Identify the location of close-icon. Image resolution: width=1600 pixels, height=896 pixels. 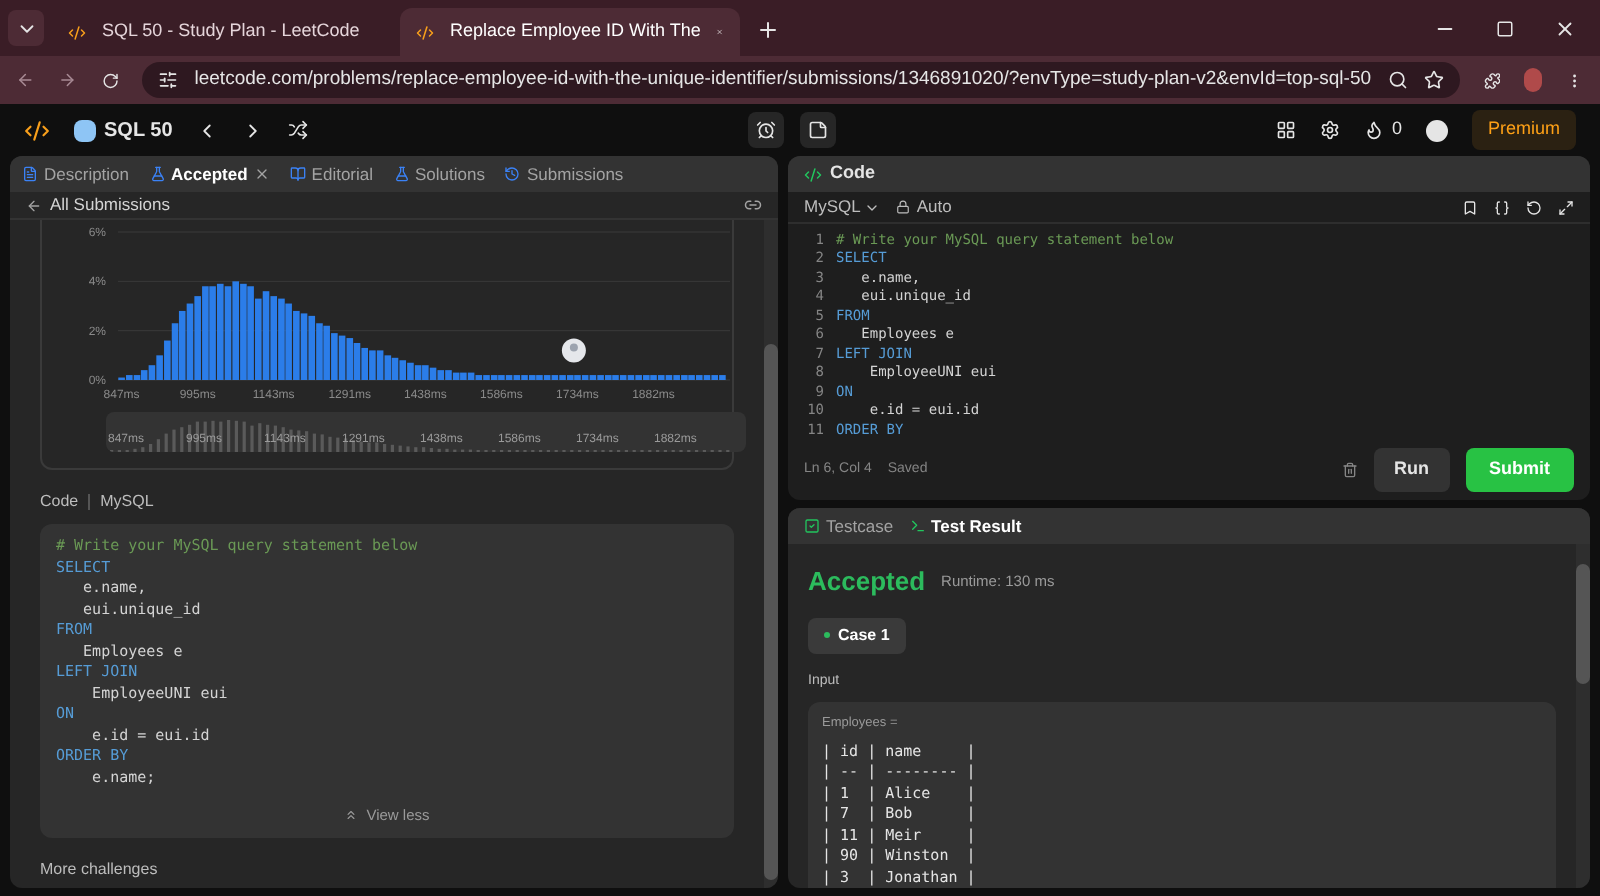
(261, 174).